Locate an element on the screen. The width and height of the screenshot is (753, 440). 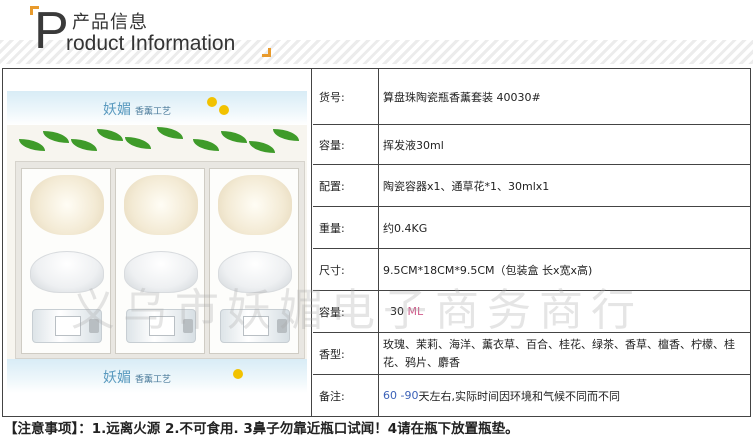
spec-row-weight: 重量: 约0.4KG is located at coordinates (531, 228).